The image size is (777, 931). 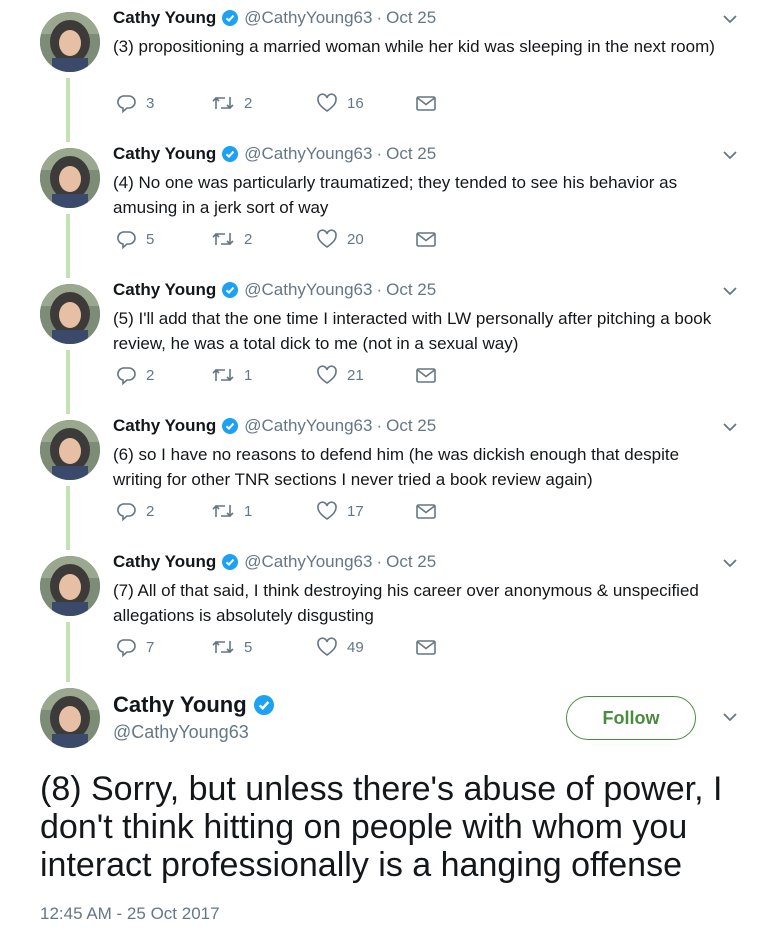 I want to click on tweet-actions: 2 1 17, so click(x=278, y=512).